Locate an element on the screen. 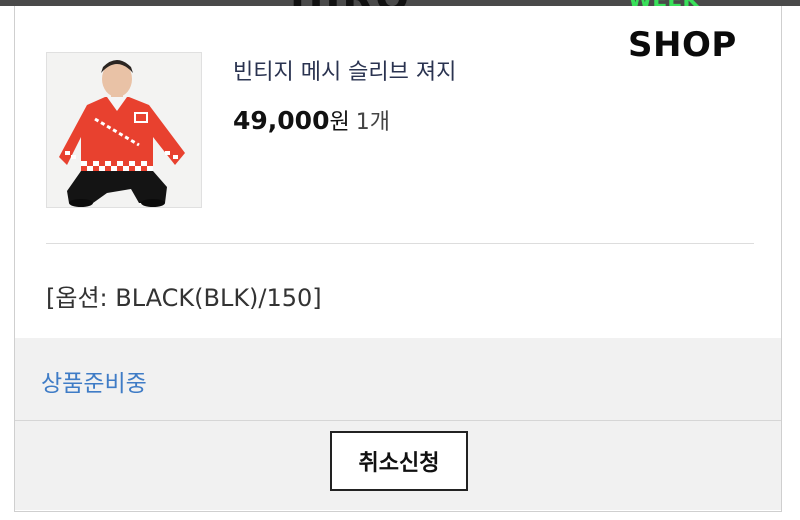 This screenshot has height=520, width=800. order-status-label: 상품준비중 is located at coordinates (94, 384).